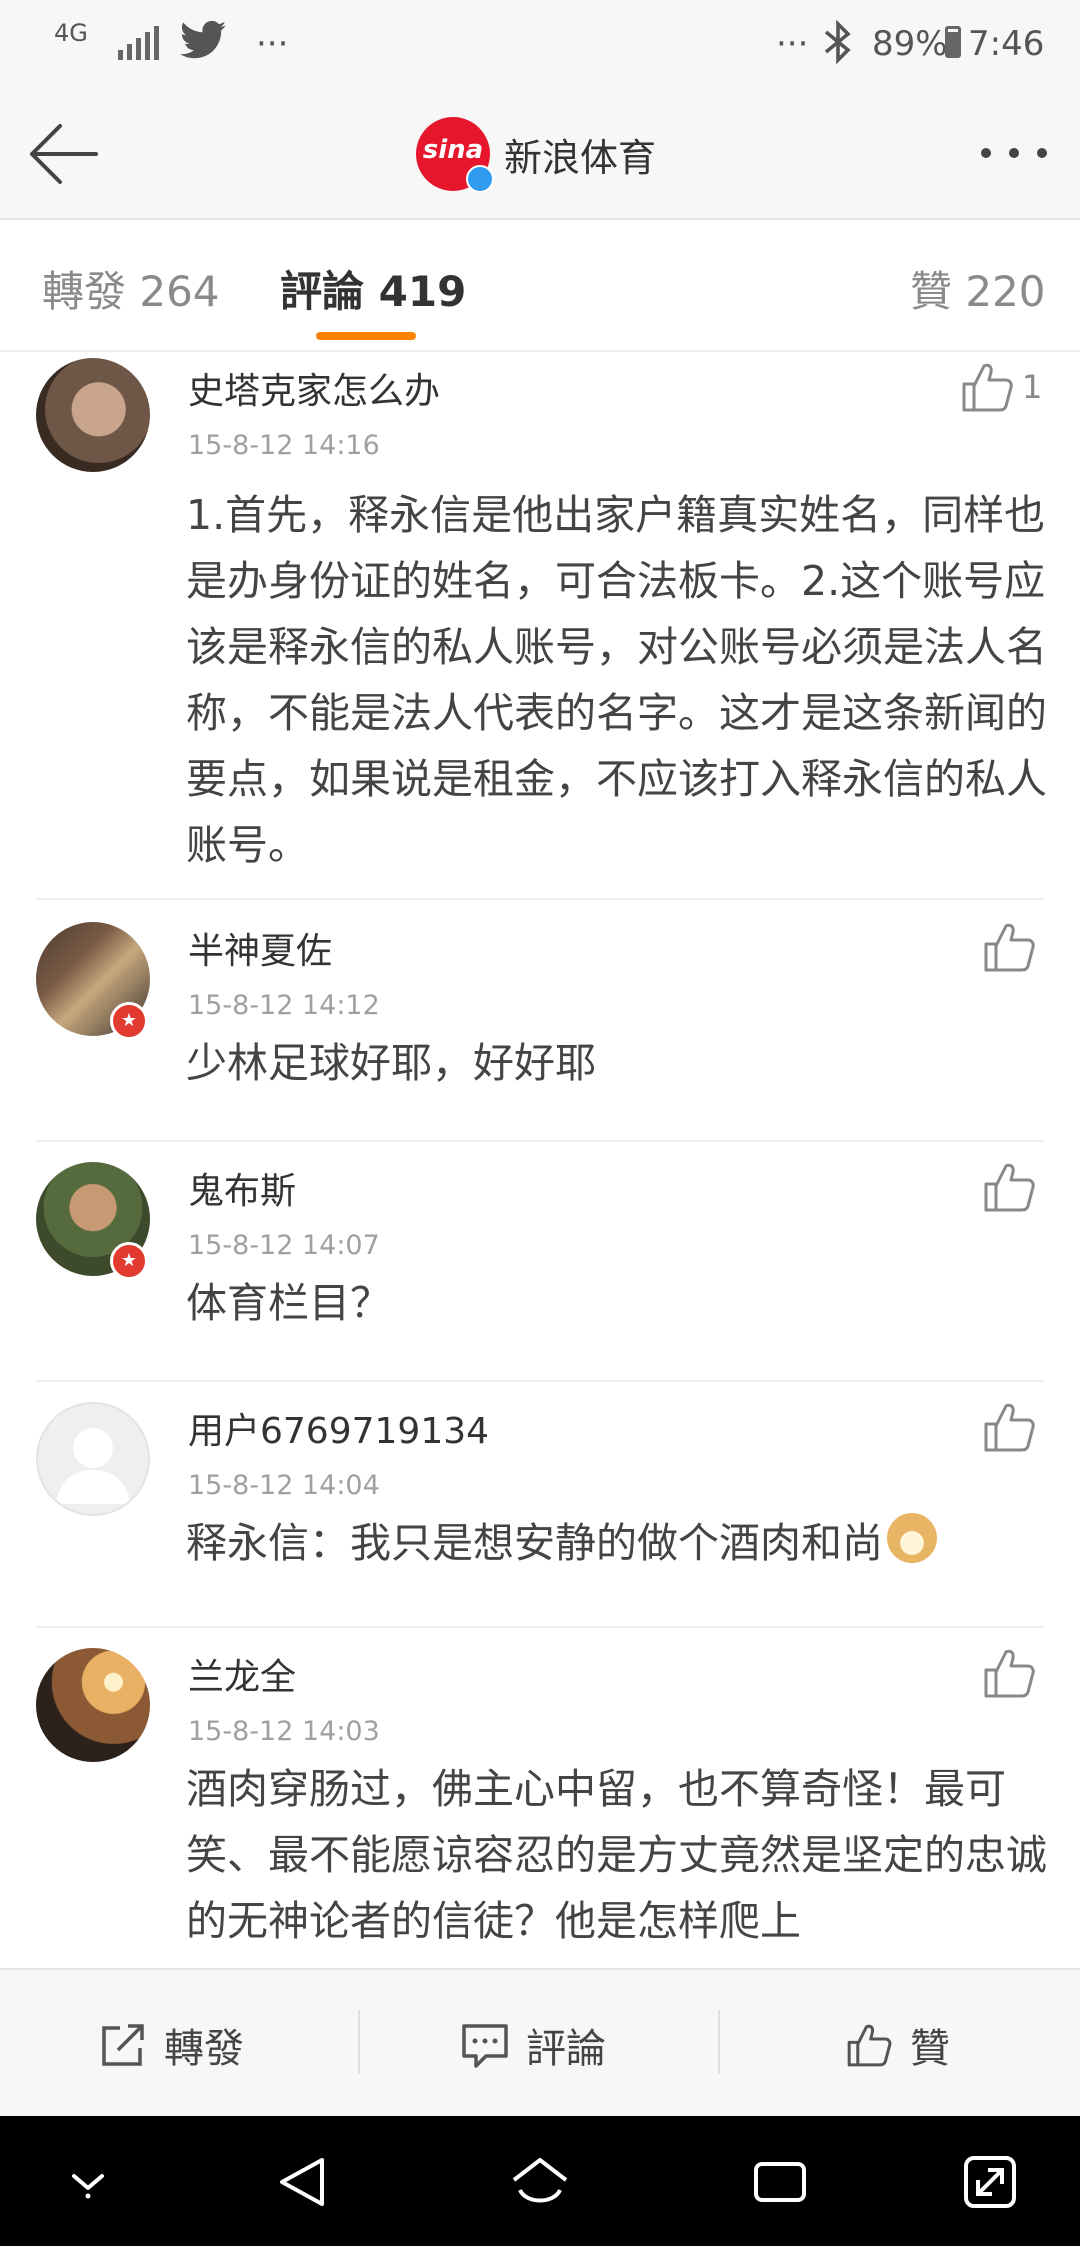  I want to click on doge-emoji-icon, so click(912, 1538).